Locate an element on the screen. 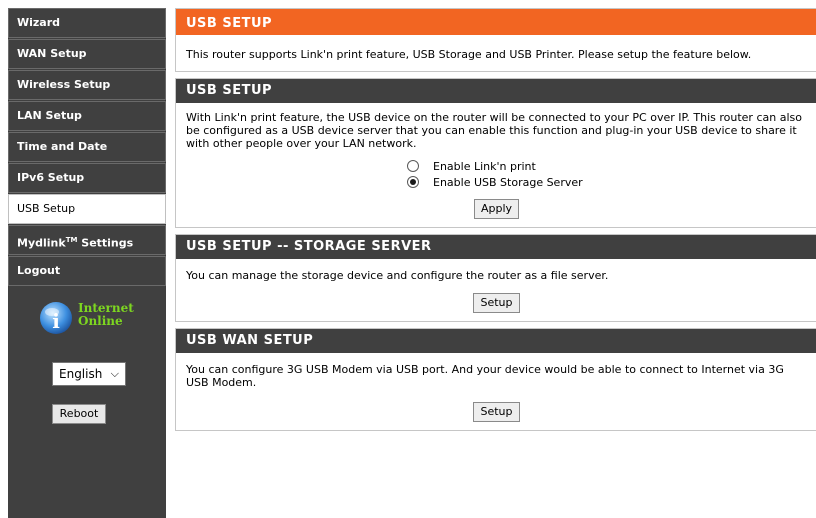  sidebar-item-usb-setup: USB Setup is located at coordinates (87, 209).